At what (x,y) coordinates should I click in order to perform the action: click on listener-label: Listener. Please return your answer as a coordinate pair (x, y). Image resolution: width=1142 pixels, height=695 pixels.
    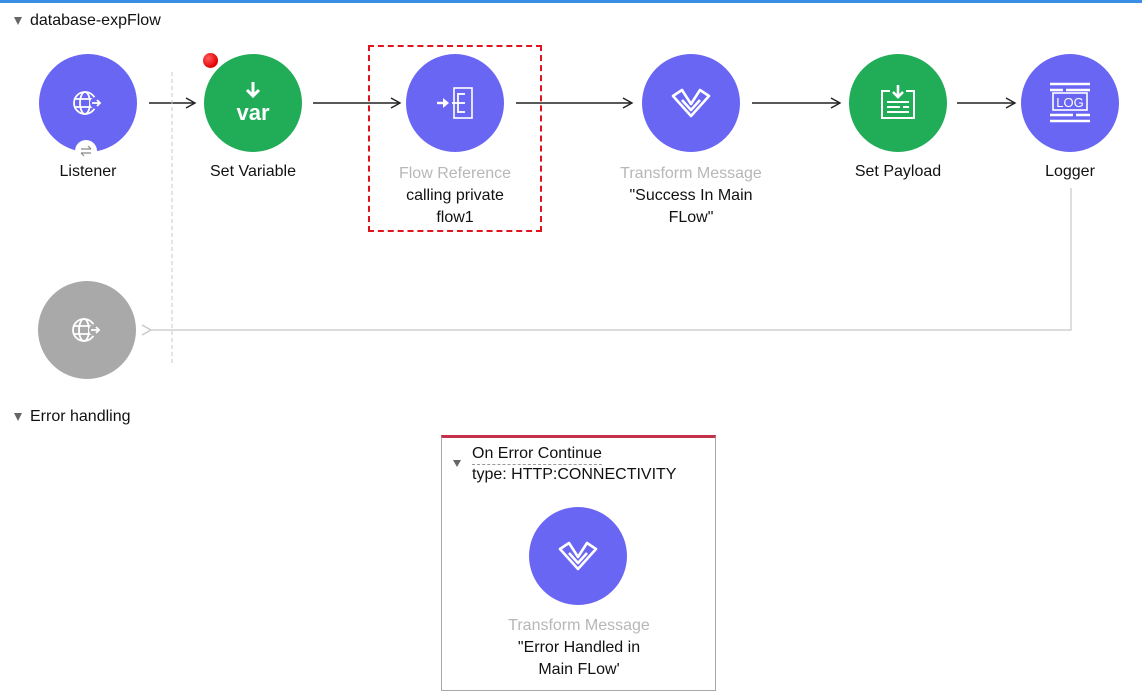
    Looking at the image, I should click on (88, 172).